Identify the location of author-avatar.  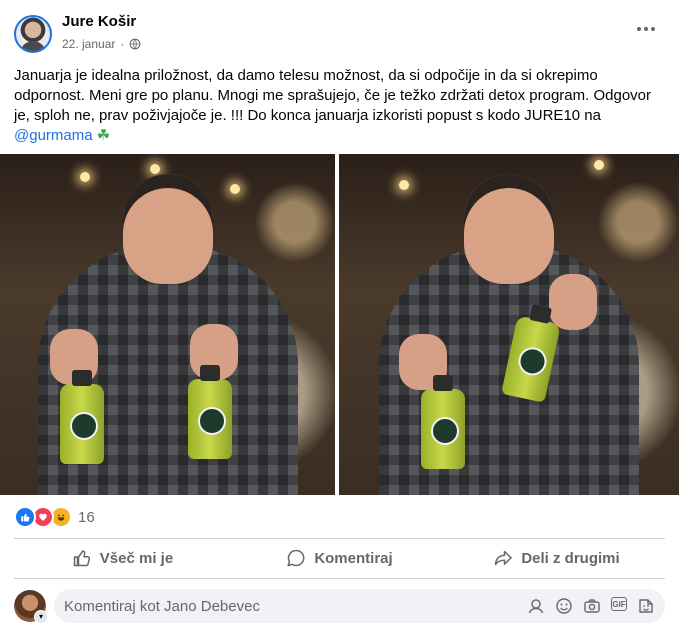
(33, 34).